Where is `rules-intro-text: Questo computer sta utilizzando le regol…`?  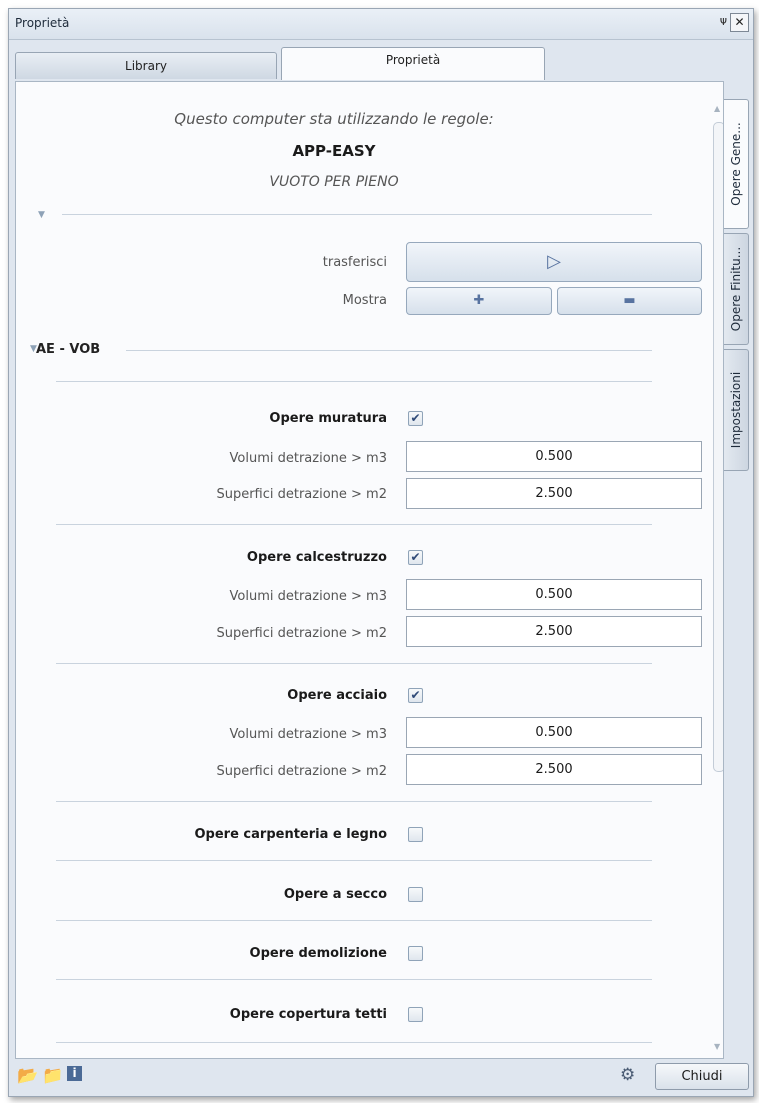 rules-intro-text: Questo computer sta utilizzando le regol… is located at coordinates (334, 119).